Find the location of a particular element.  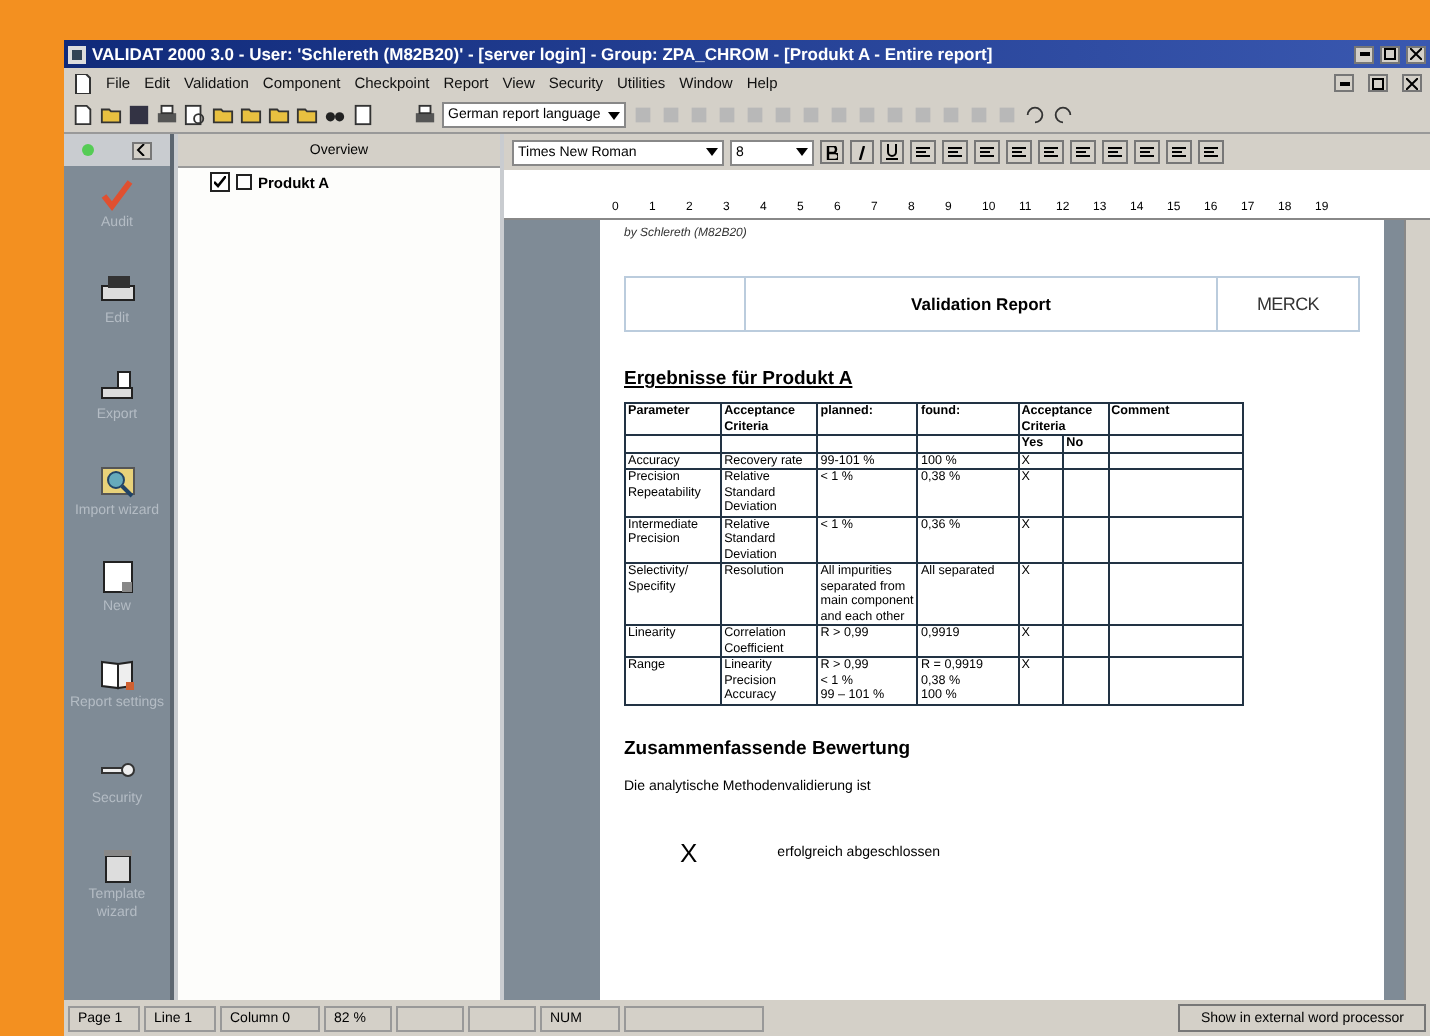

underline-icon is located at coordinates (892, 152).